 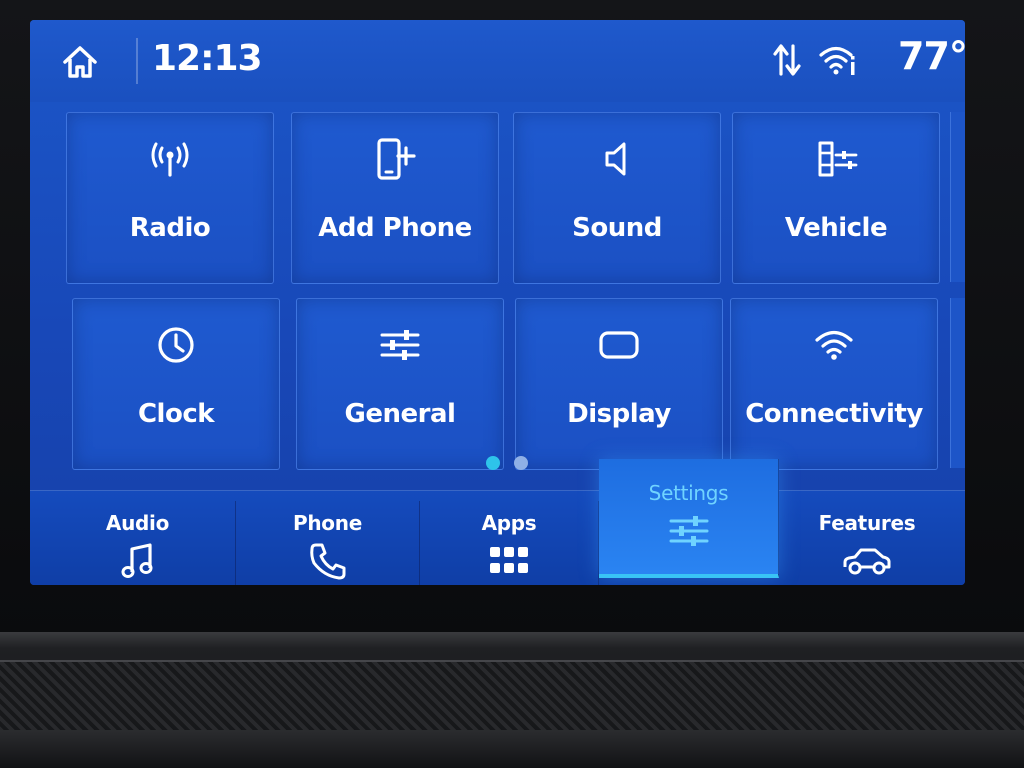 What do you see at coordinates (207, 58) in the screenshot?
I see `clock-time: 12:13` at bounding box center [207, 58].